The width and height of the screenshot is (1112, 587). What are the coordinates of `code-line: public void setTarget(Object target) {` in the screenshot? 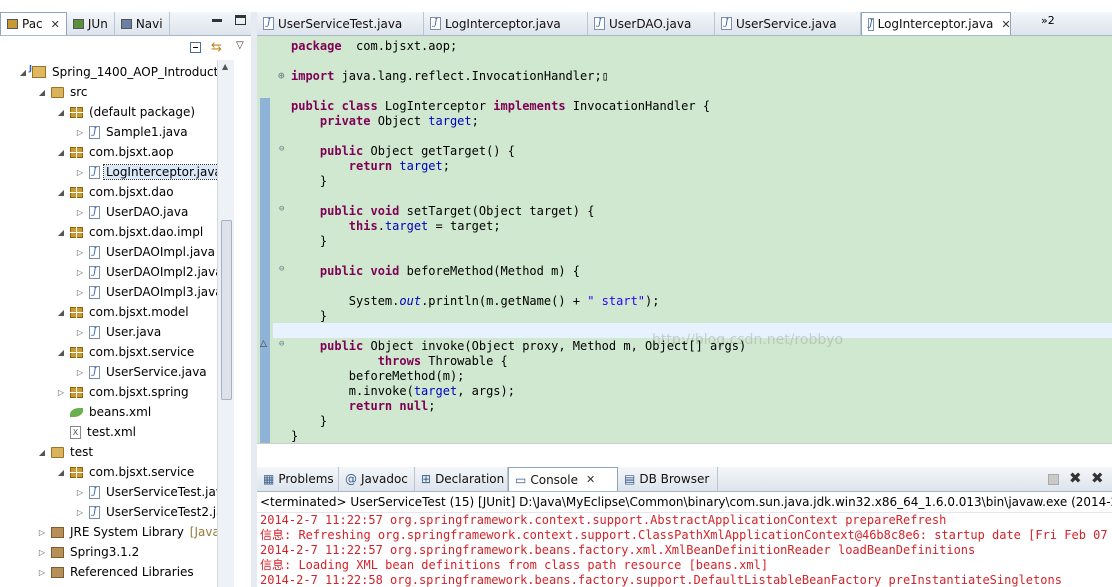 It's located at (443, 211).